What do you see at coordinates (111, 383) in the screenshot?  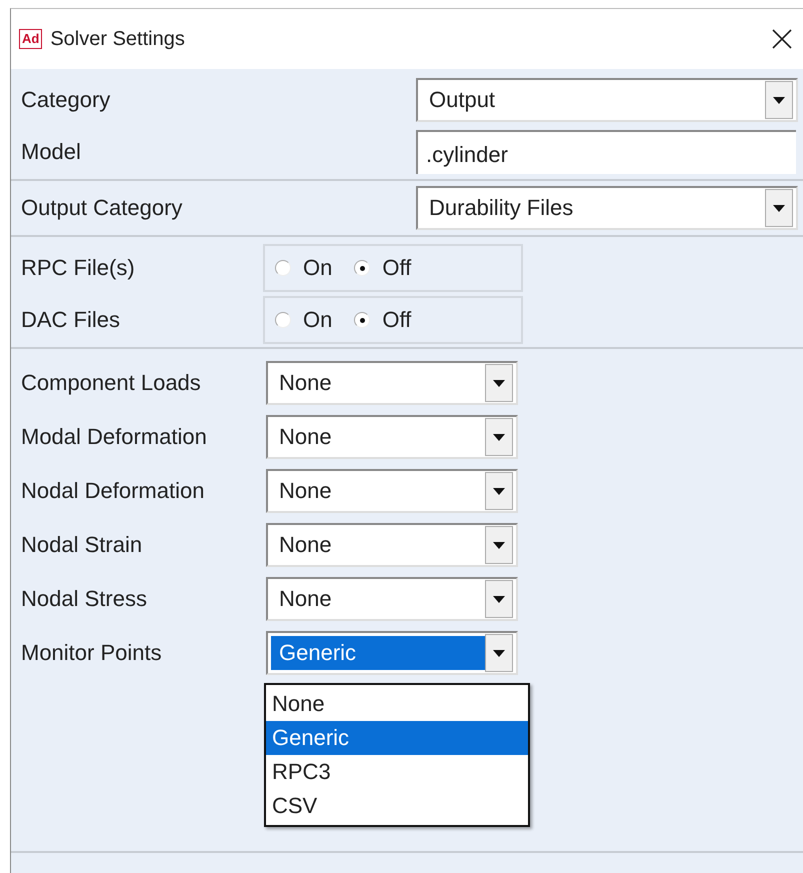 I see `field-label: Component Loads` at bounding box center [111, 383].